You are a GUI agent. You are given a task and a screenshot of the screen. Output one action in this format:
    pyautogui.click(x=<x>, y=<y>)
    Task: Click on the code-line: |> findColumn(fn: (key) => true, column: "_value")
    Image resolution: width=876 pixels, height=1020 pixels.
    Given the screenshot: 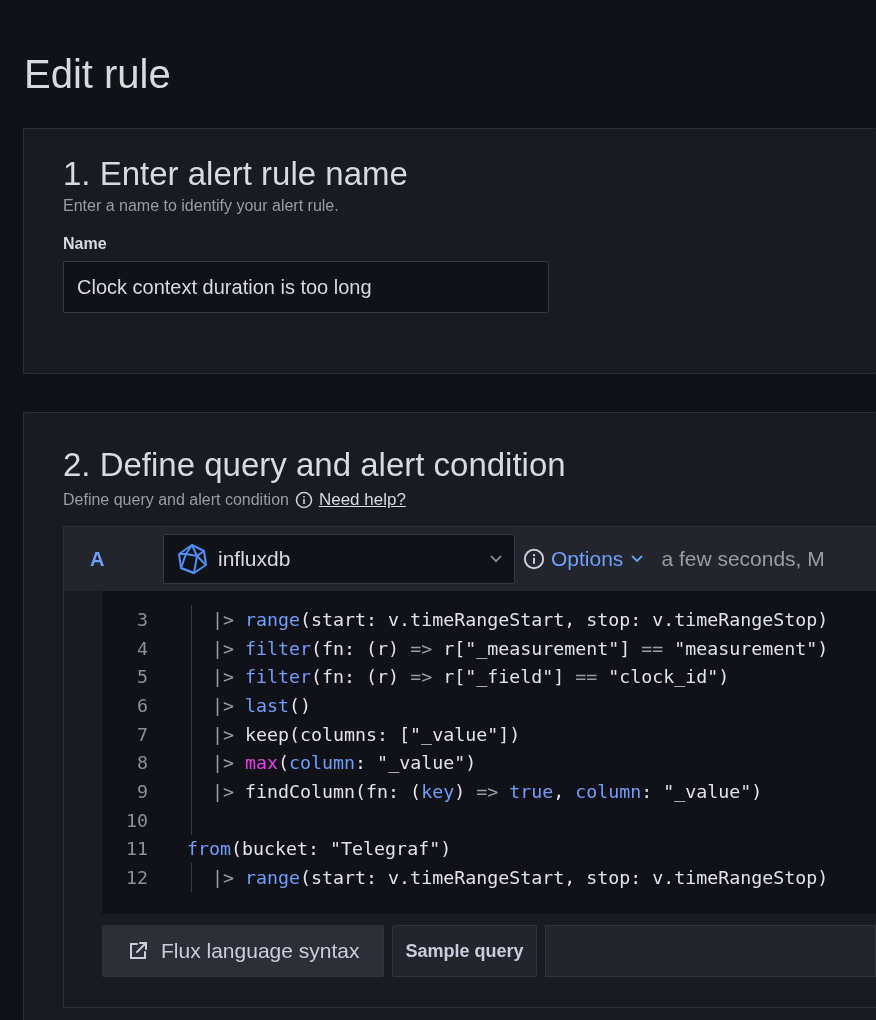 What is the action you would take?
    pyautogui.click(x=487, y=791)
    